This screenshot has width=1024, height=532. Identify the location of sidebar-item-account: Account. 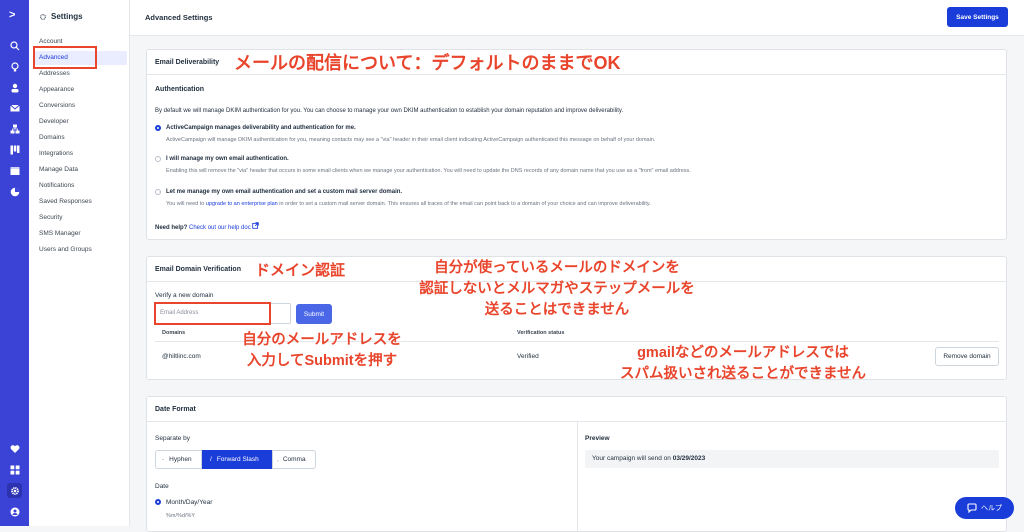
(51, 41).